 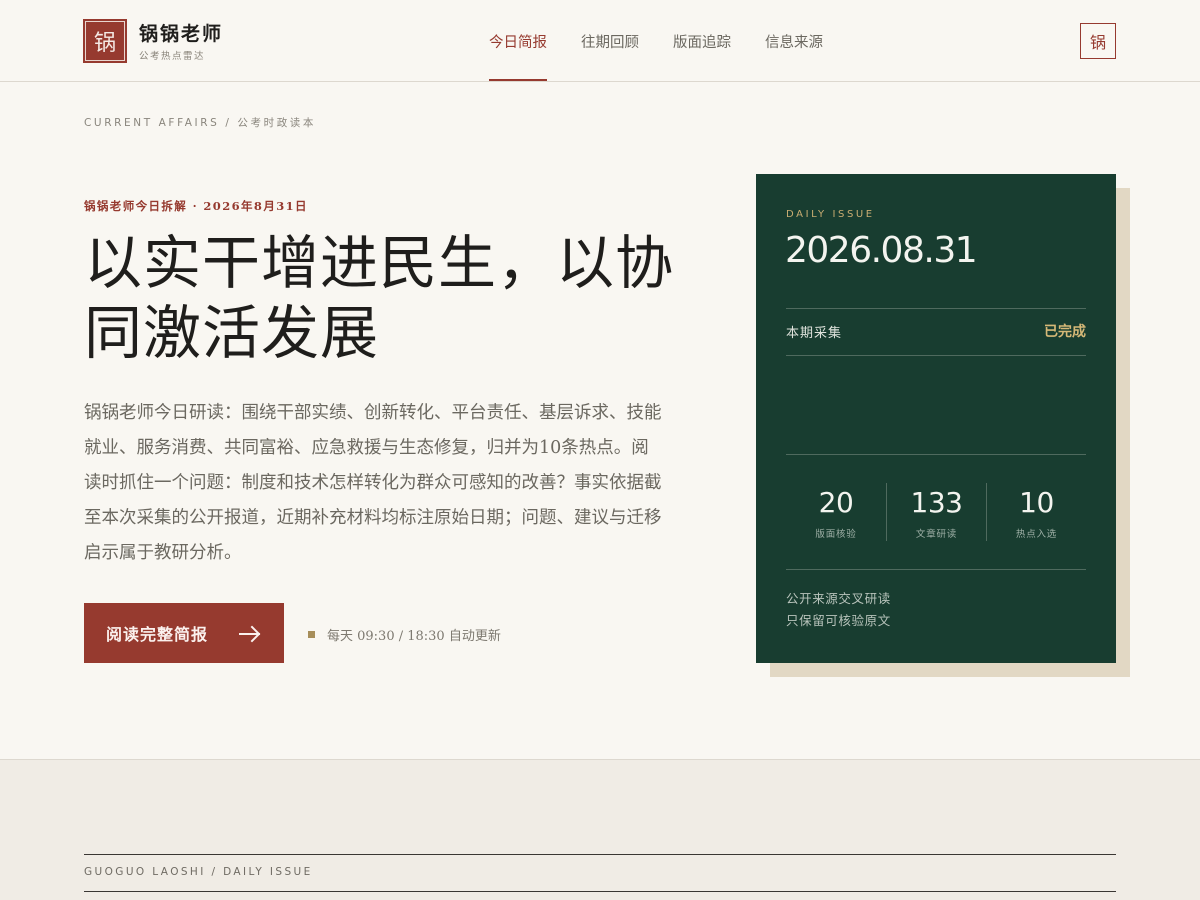 What do you see at coordinates (172, 56) in the screenshot?
I see `brand-tagline: 公考热点雷达` at bounding box center [172, 56].